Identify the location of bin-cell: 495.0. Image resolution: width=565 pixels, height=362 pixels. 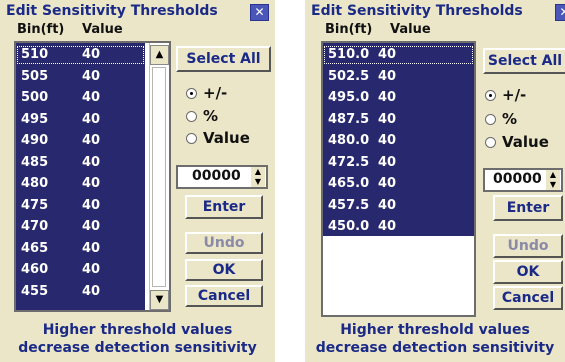
(349, 97).